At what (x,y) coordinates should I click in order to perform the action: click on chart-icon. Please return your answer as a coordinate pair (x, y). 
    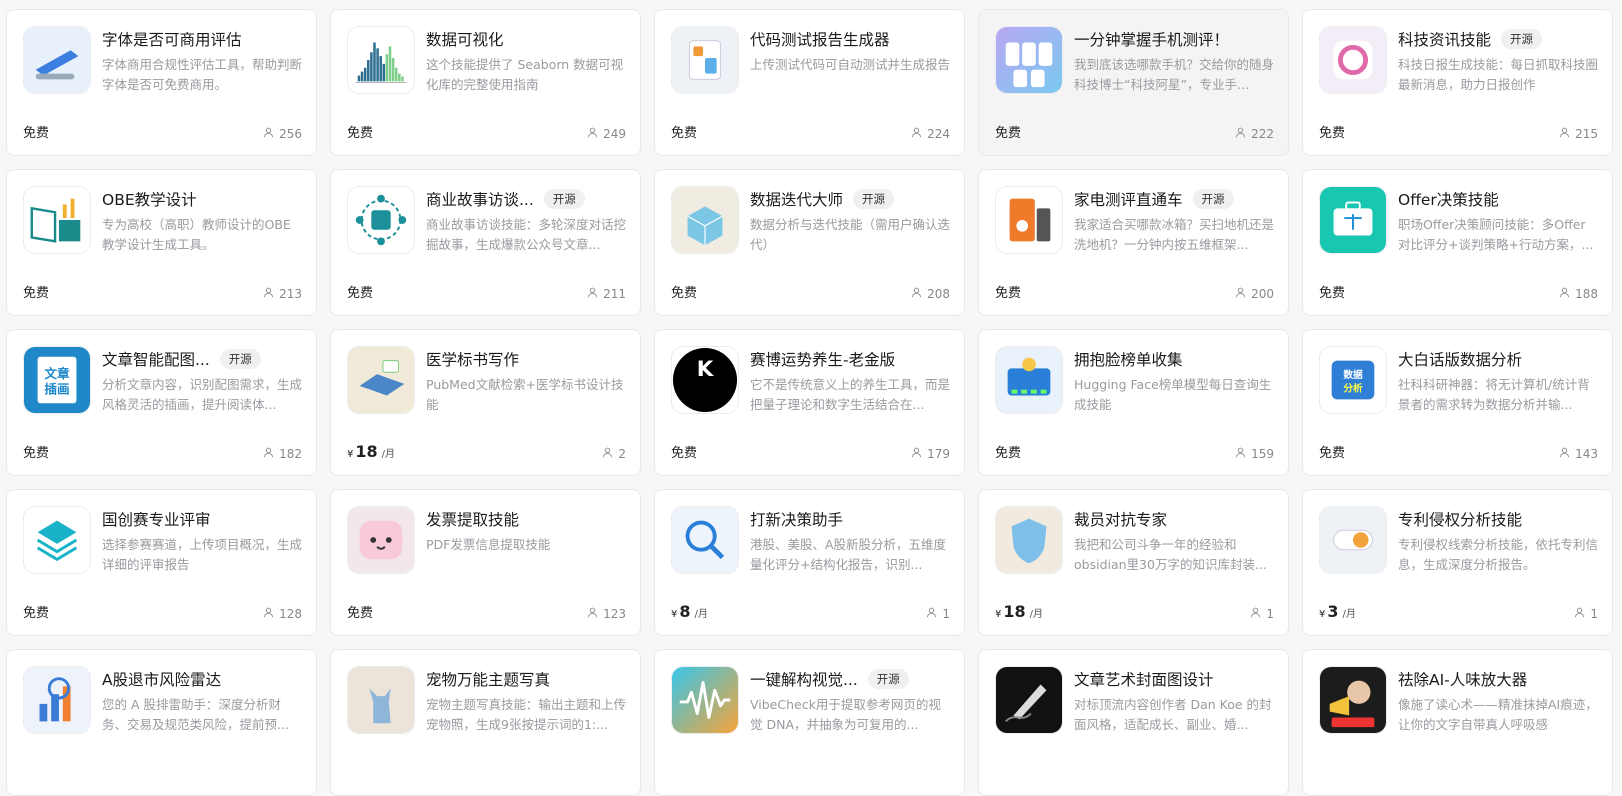
    Looking at the image, I should click on (381, 60).